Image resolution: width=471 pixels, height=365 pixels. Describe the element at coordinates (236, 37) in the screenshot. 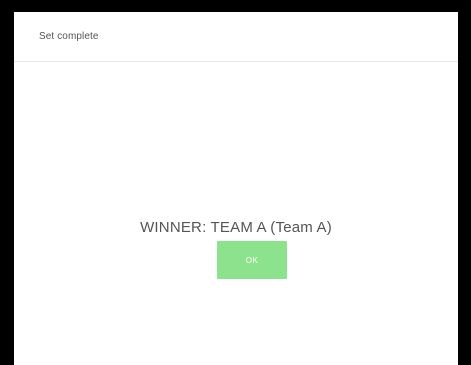

I see `dialog-header: Set complete` at that location.